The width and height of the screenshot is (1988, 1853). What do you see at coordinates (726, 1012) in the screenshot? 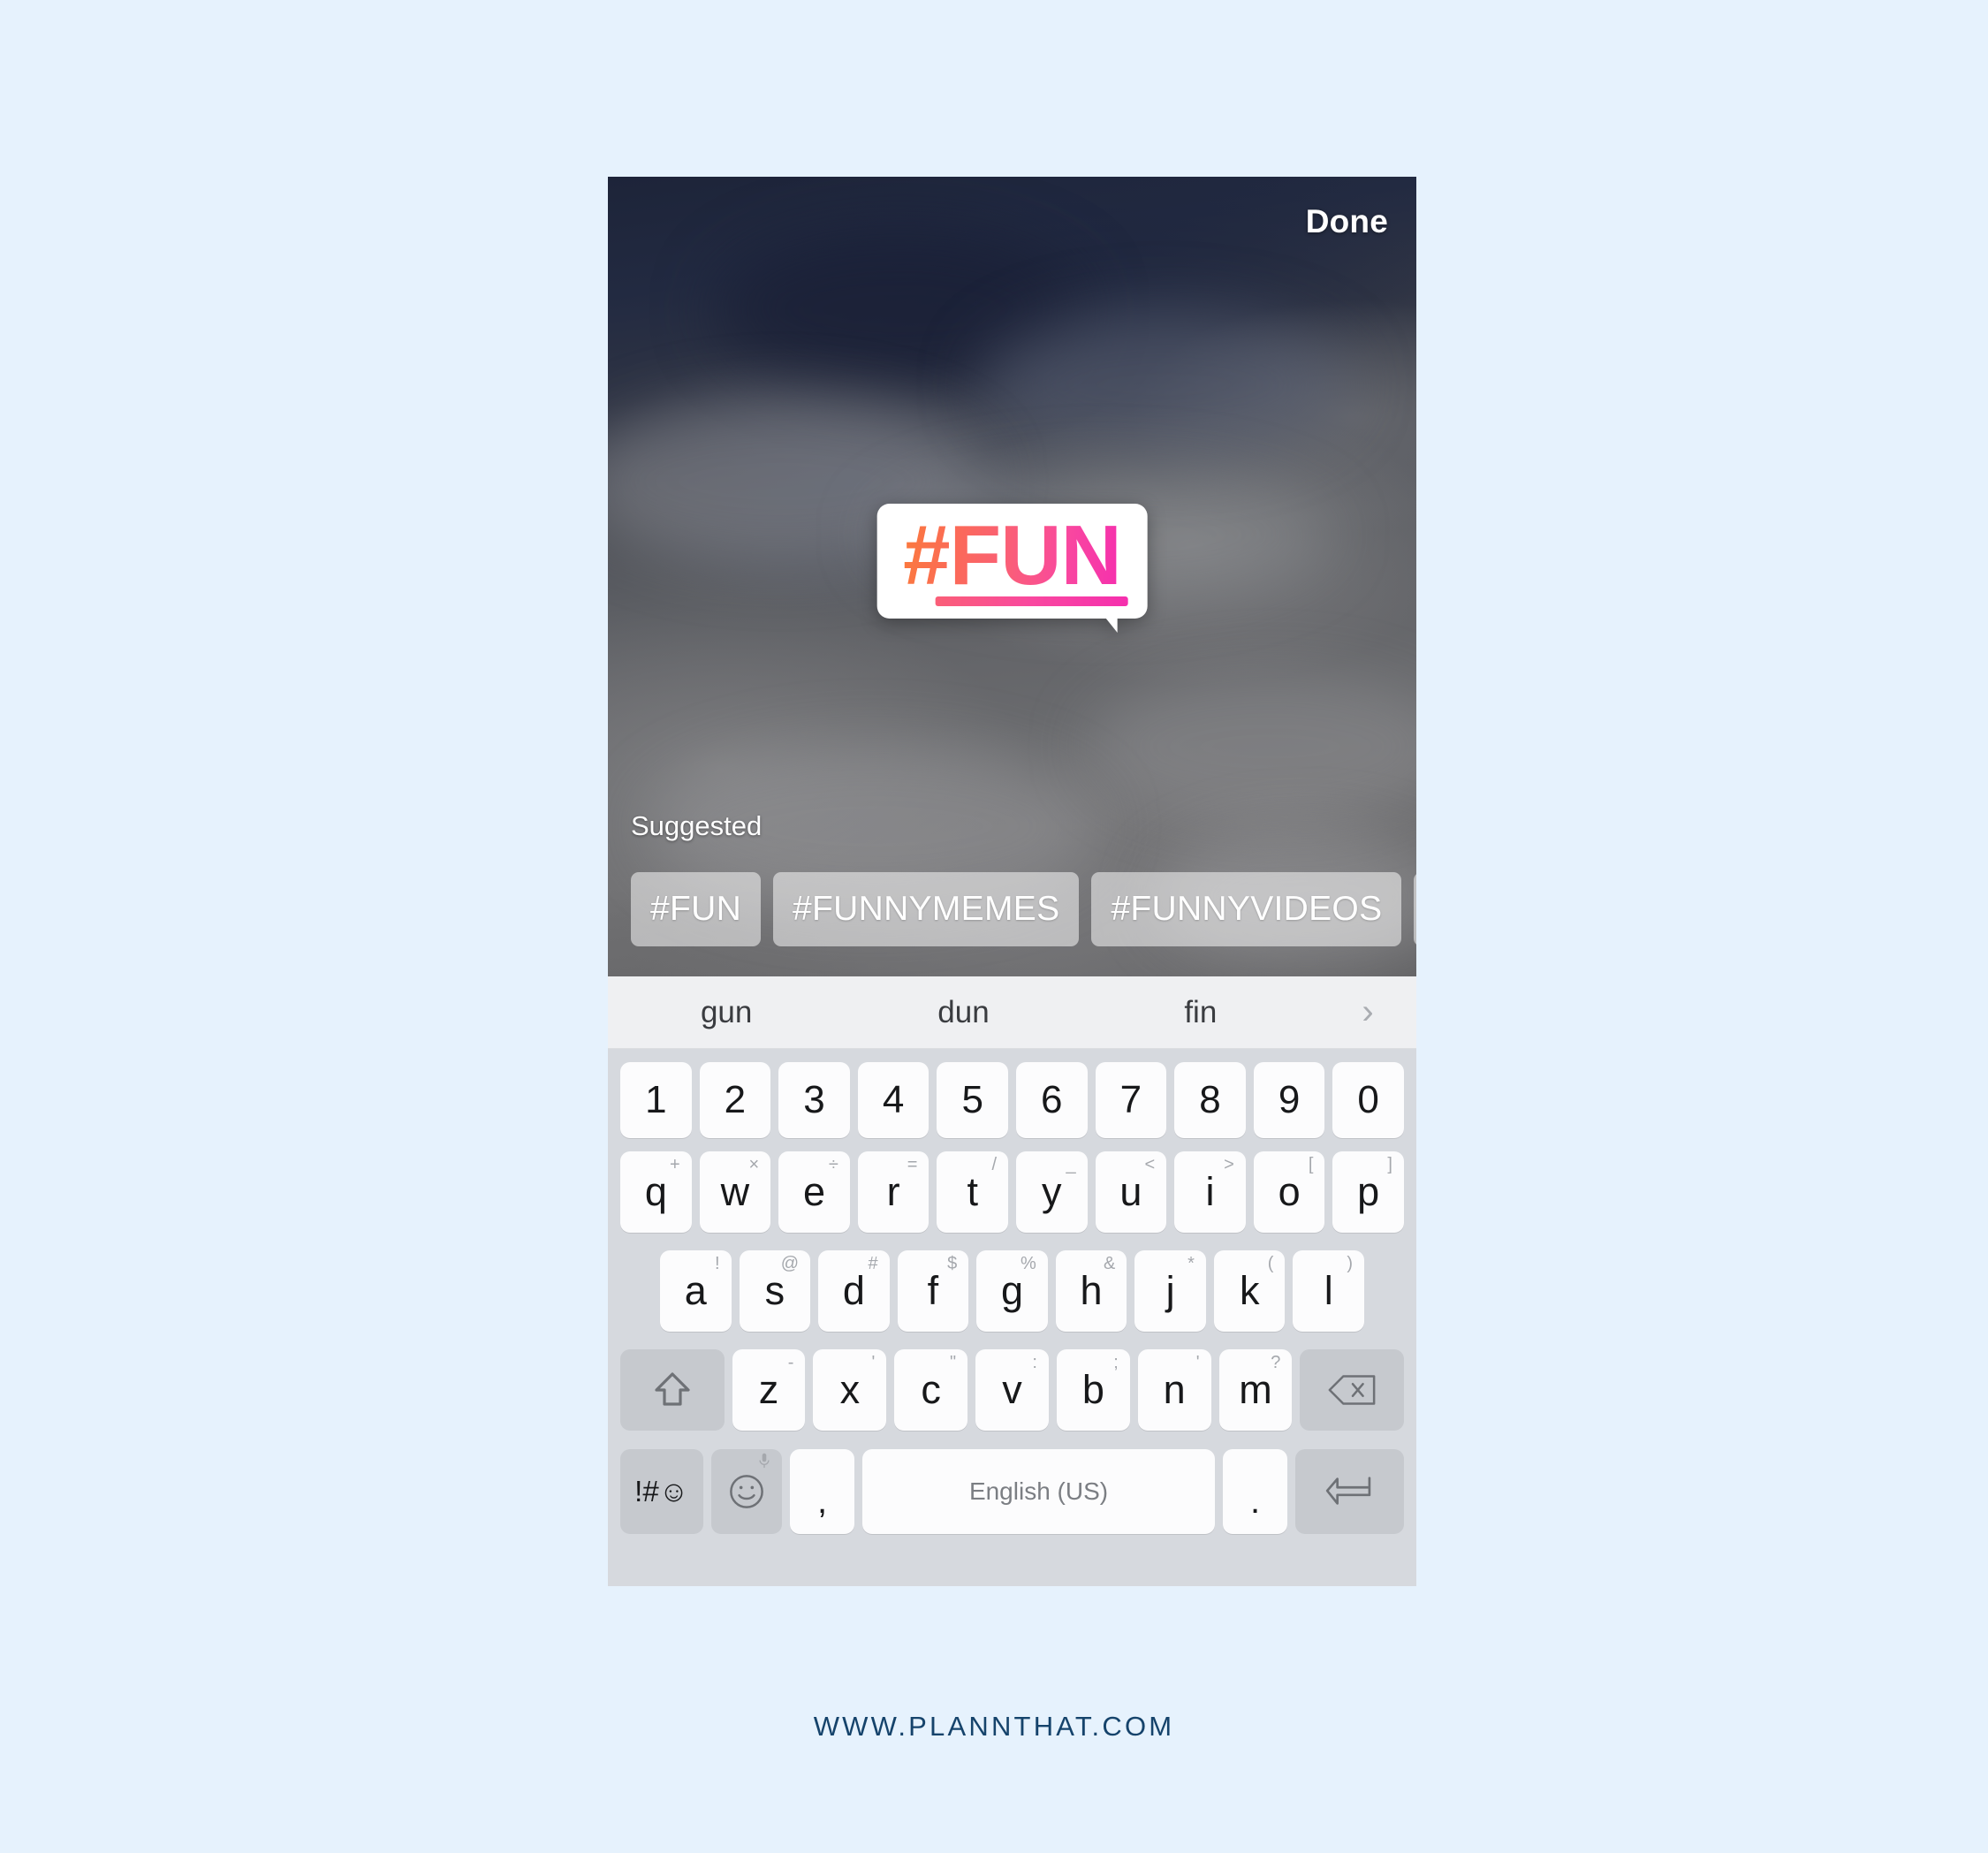
I see `suggestion-word: gun` at bounding box center [726, 1012].